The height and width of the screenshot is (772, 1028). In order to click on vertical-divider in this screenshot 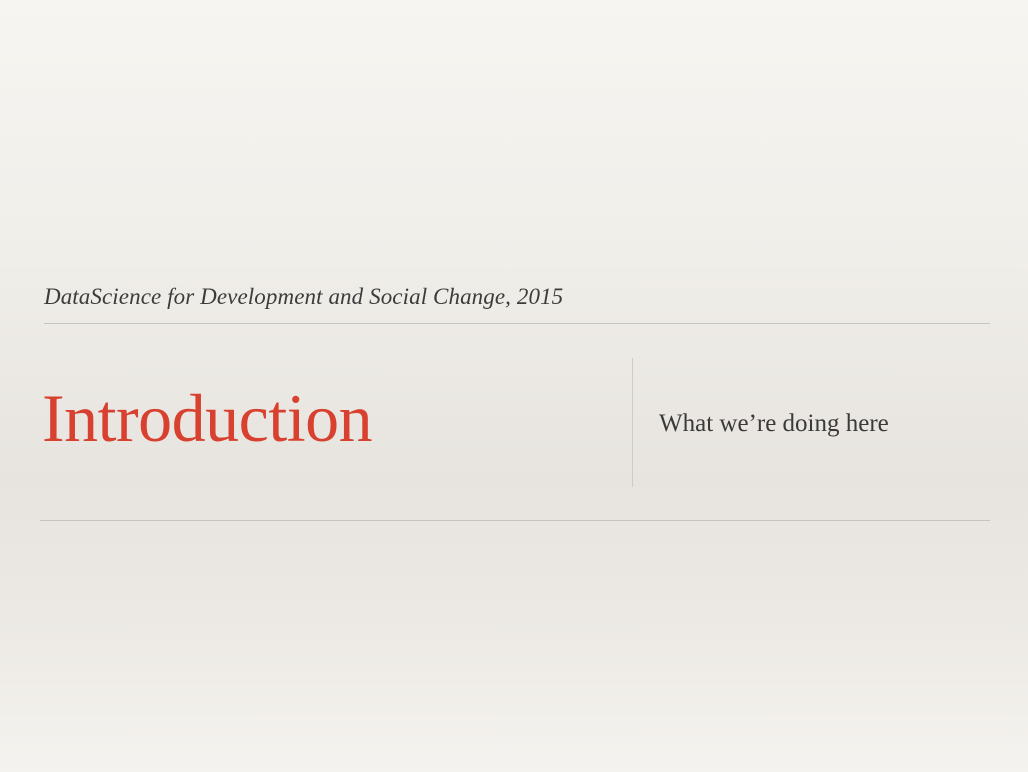, I will do `click(632, 422)`.